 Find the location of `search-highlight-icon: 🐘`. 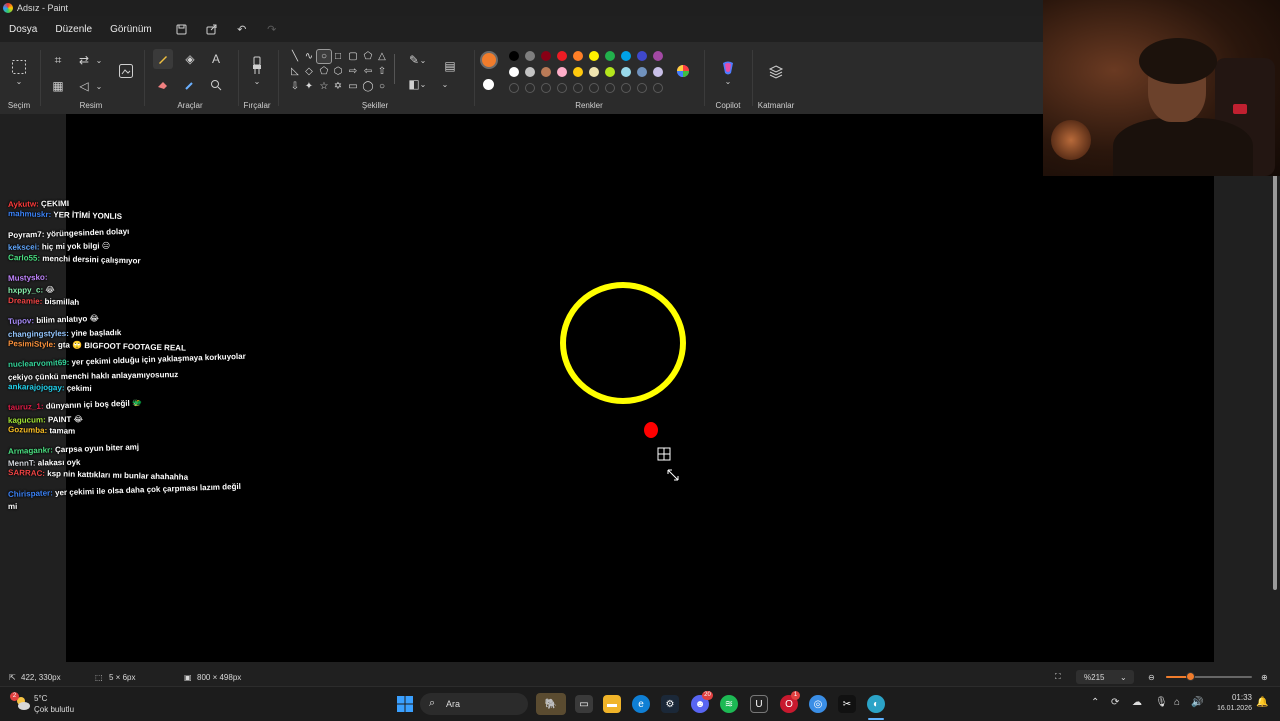

search-highlight-icon: 🐘 is located at coordinates (551, 704).